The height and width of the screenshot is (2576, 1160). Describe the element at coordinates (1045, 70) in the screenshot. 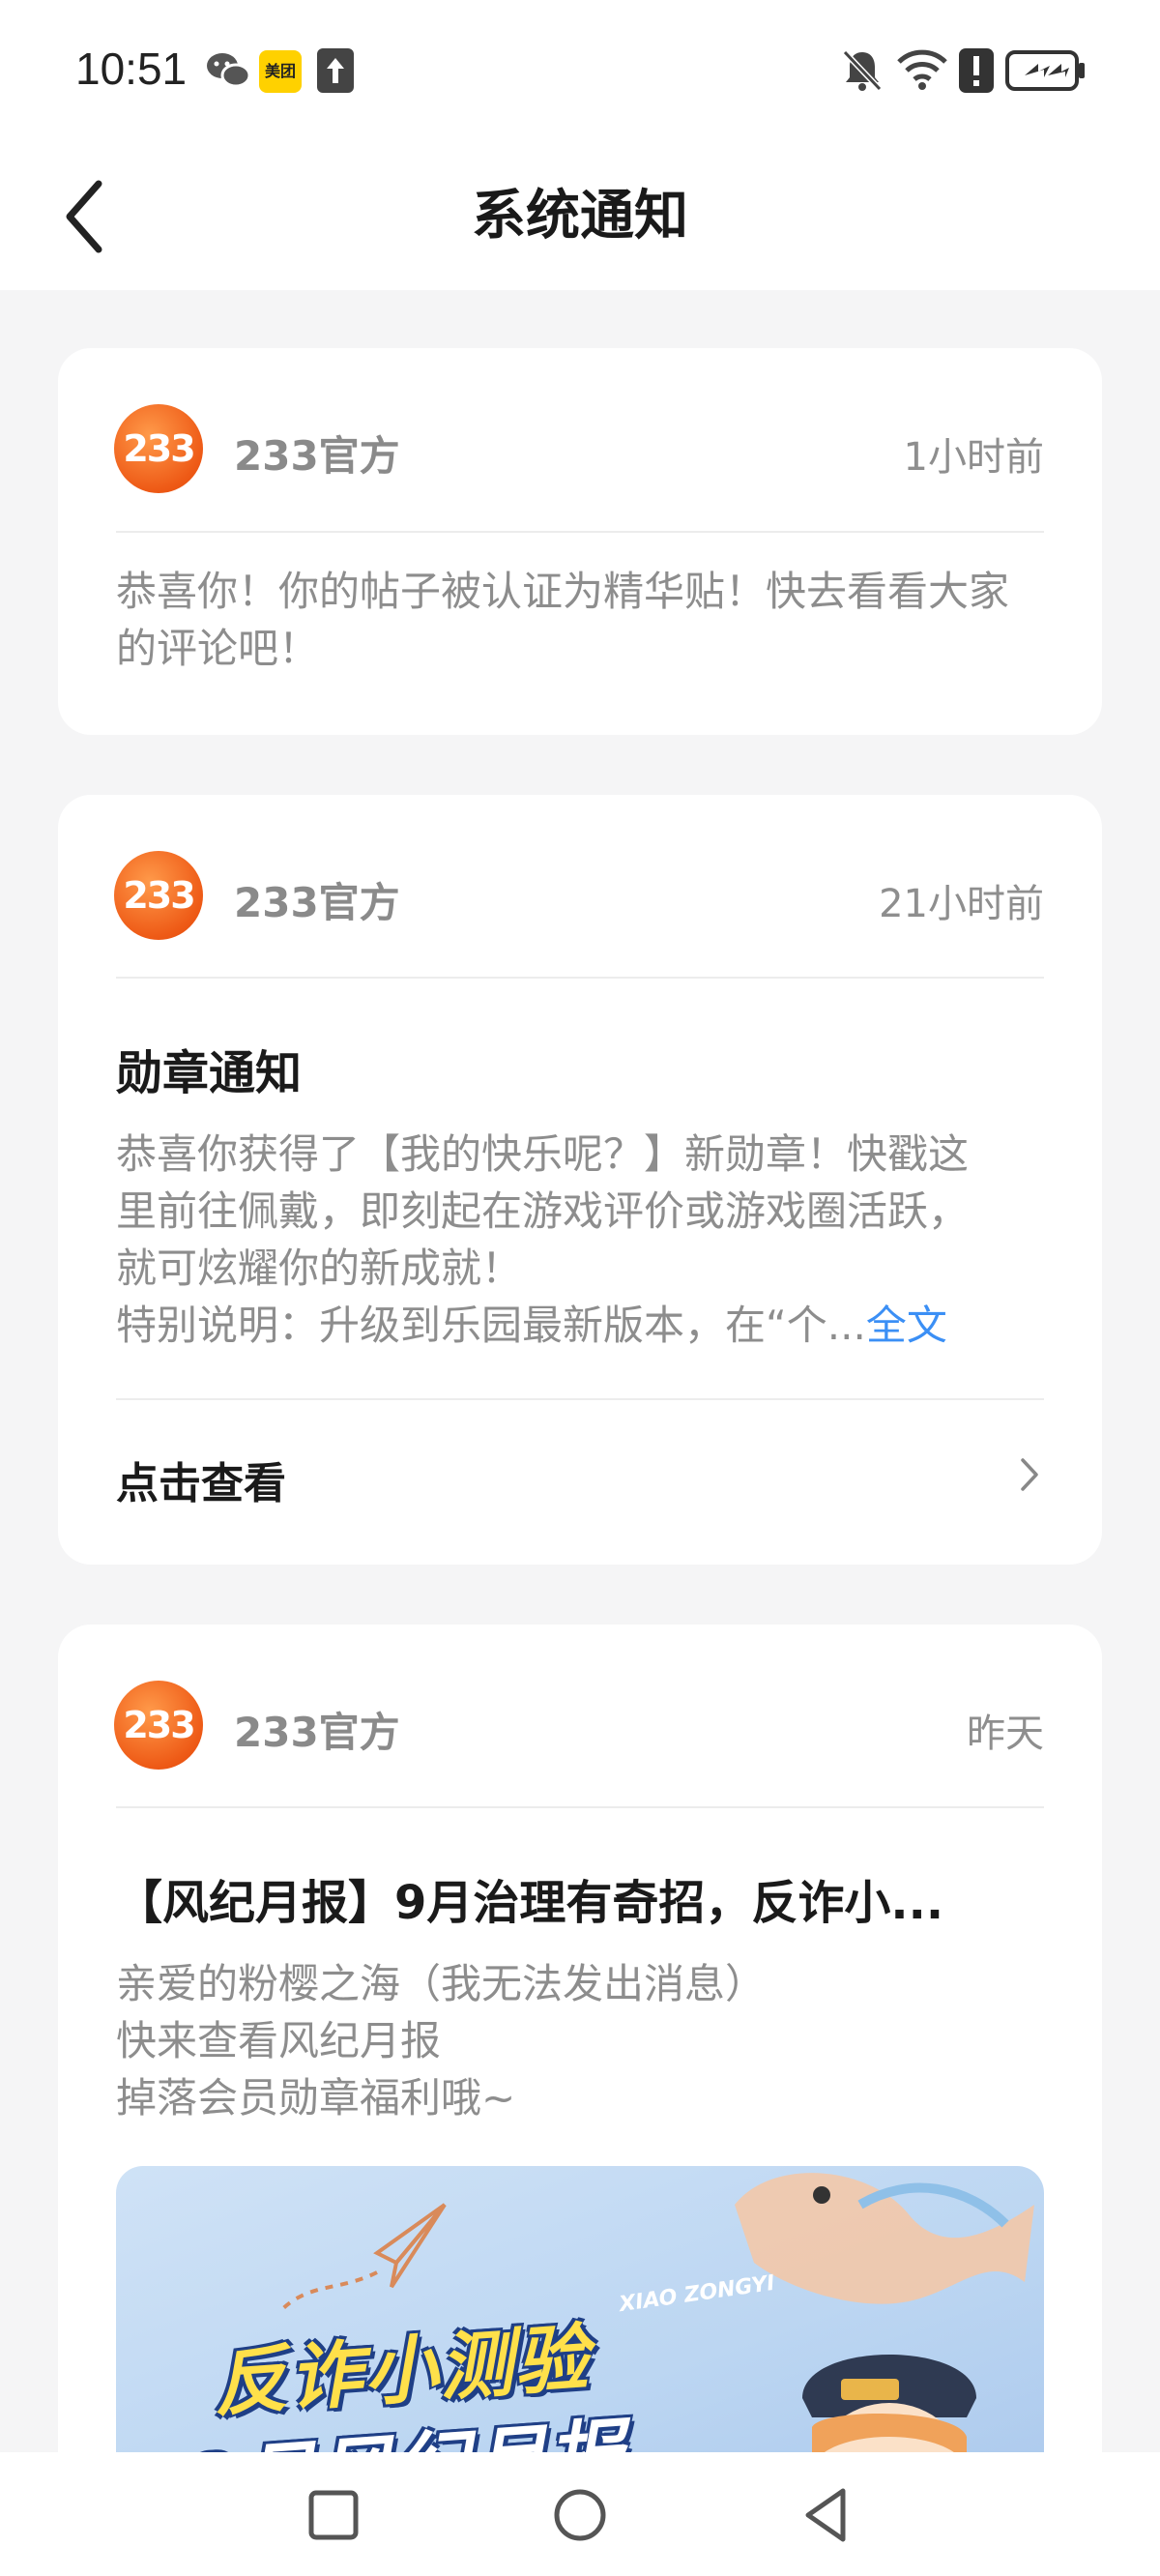

I see `battery-icon` at that location.